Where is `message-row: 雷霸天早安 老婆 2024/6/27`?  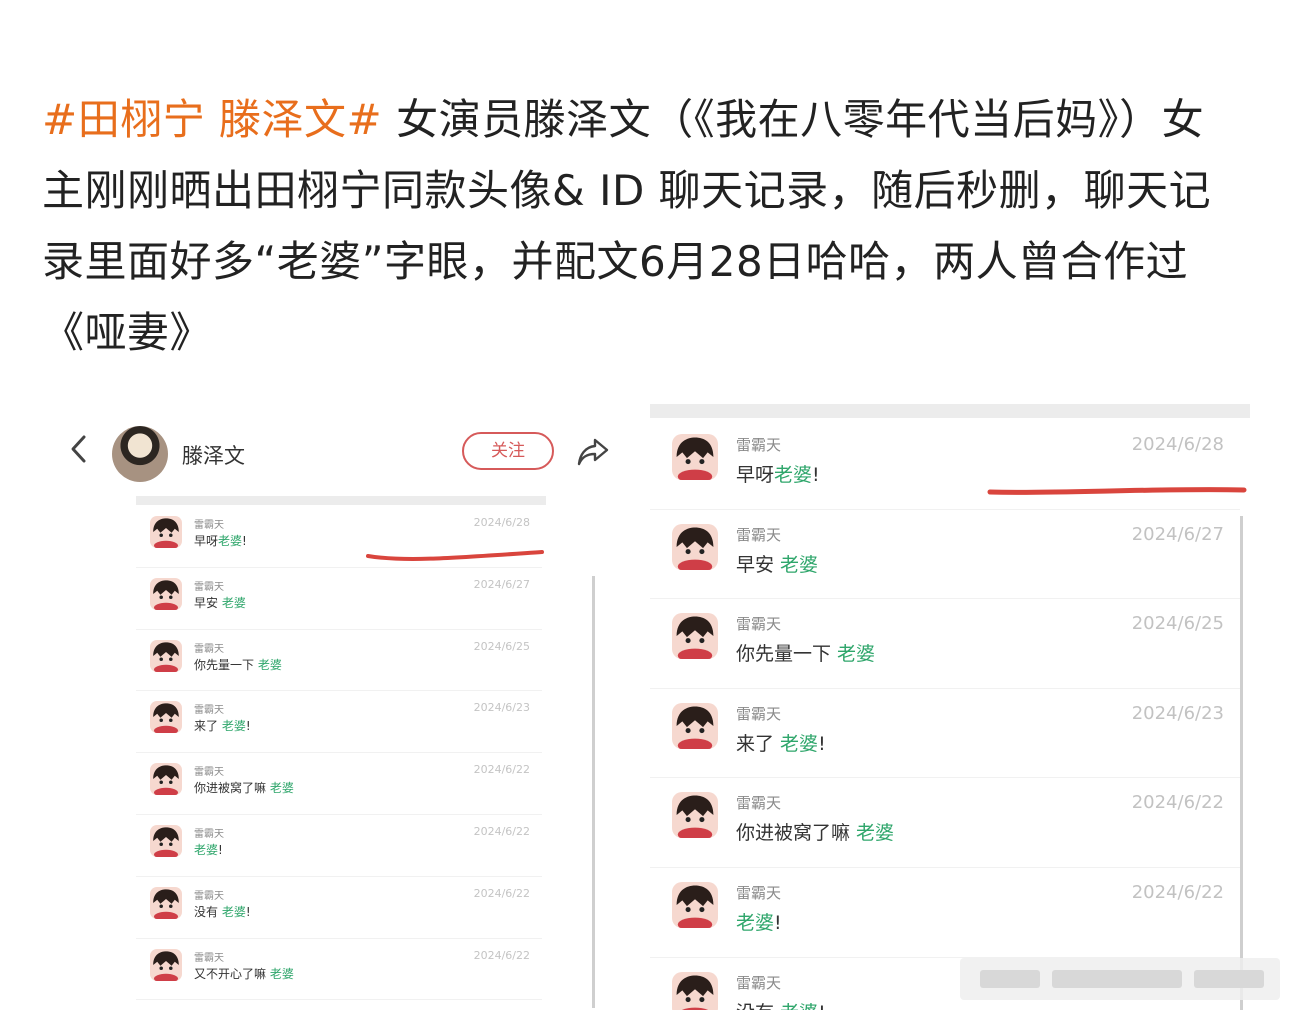
message-row: 雷霸天早安 老婆 2024/6/27 is located at coordinates (945, 555).